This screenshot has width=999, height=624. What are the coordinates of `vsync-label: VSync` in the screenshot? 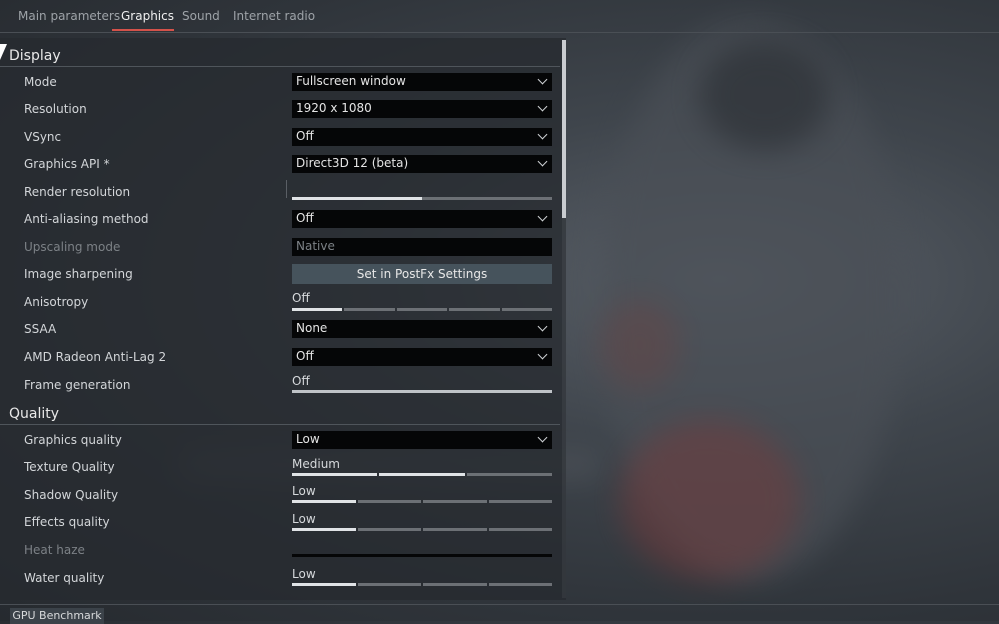 It's located at (43, 137).